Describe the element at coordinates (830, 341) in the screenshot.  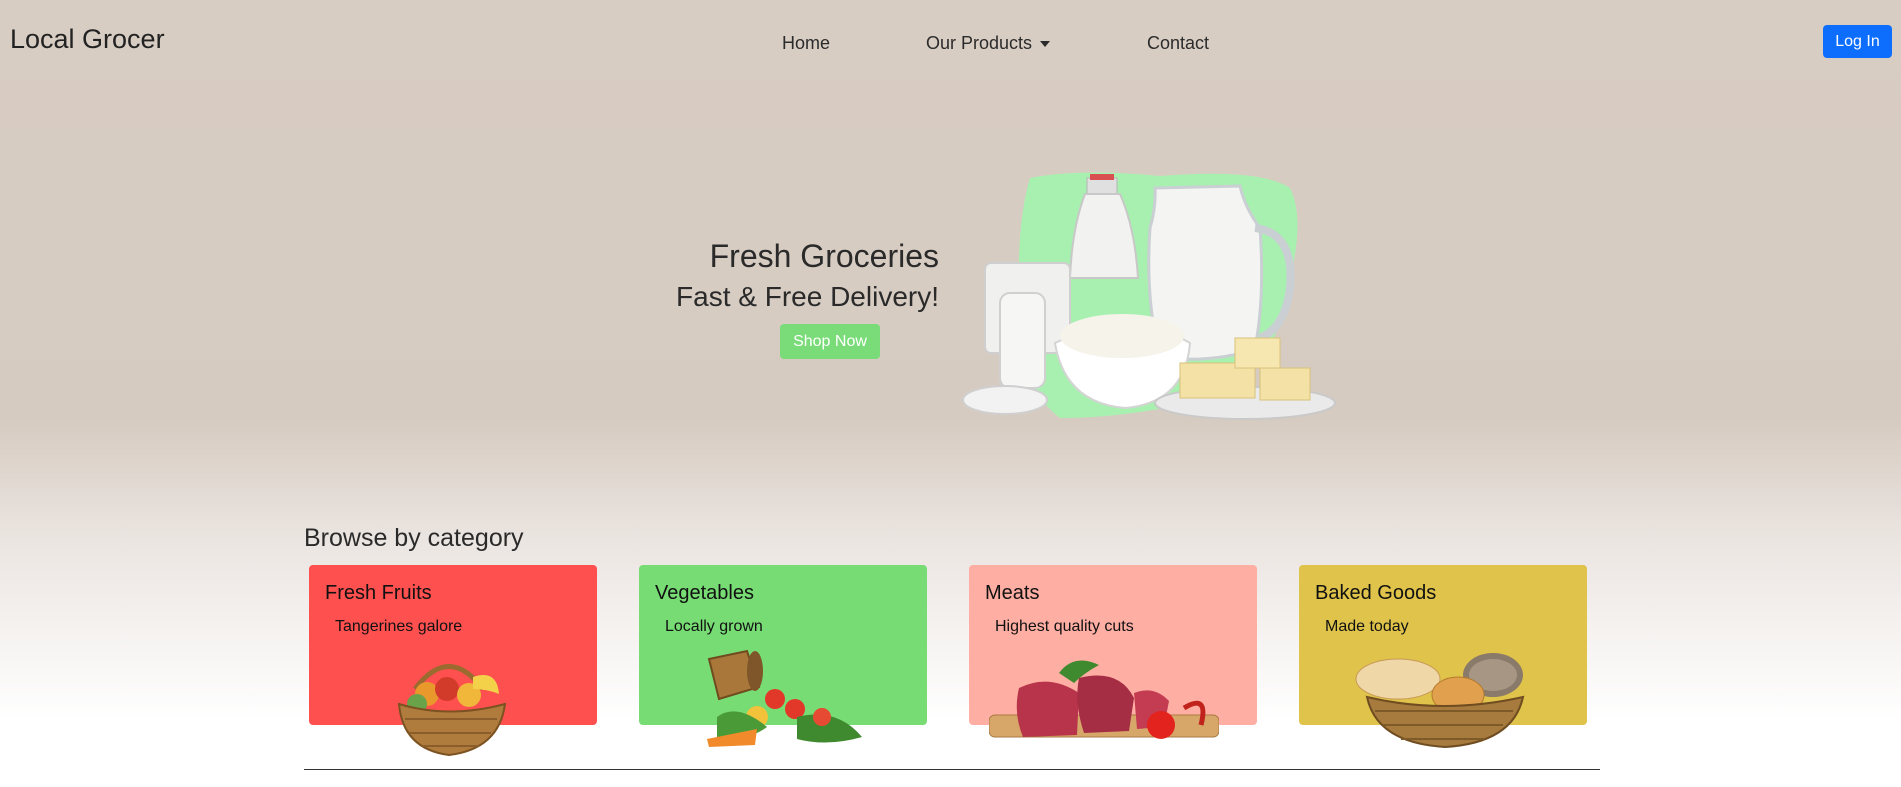
I see `shop-now-button: Shop Now` at that location.